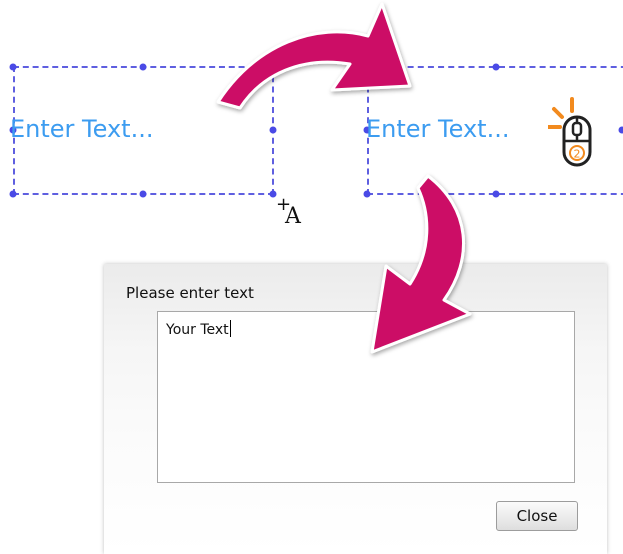 The image size is (623, 554). Describe the element at coordinates (230, 328) in the screenshot. I see `text-caret` at that location.